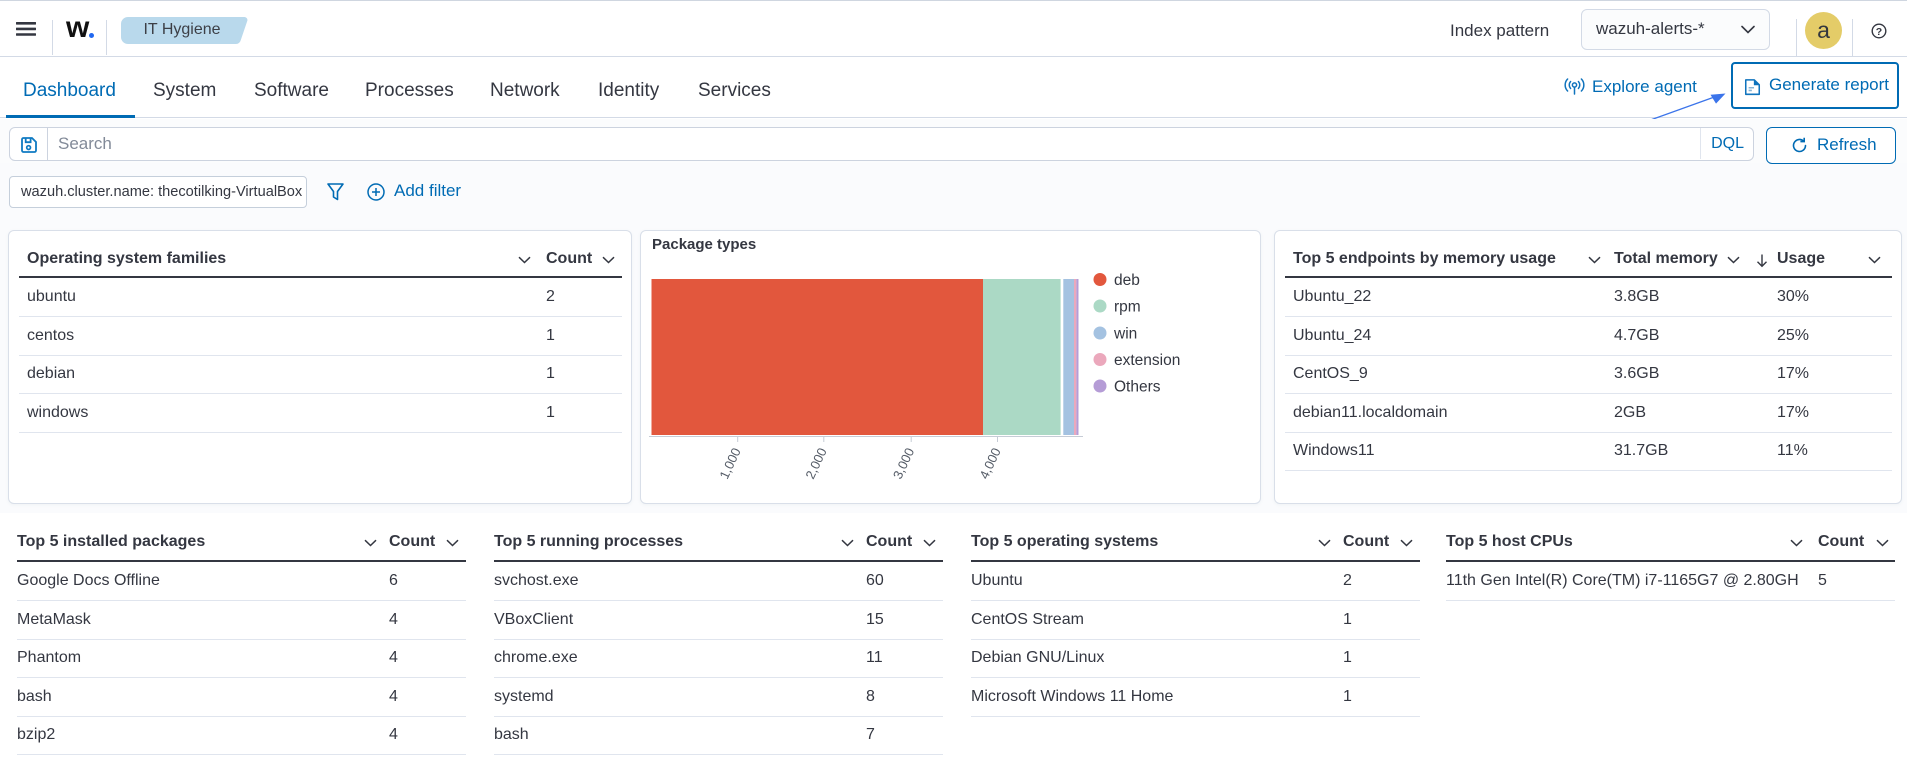 This screenshot has width=1907, height=773. Describe the element at coordinates (1137, 387) in the screenshot. I see `svg-text: Others` at that location.